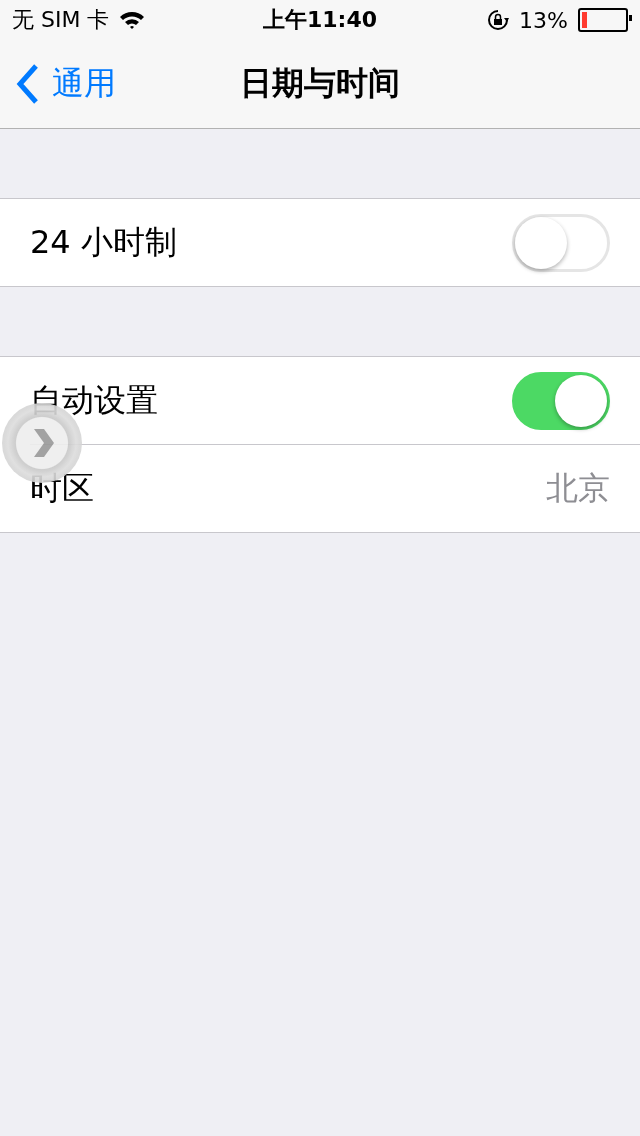 This screenshot has height=1136, width=640. Describe the element at coordinates (61, 20) in the screenshot. I see `carrier-text: 无 SIM 卡` at that location.